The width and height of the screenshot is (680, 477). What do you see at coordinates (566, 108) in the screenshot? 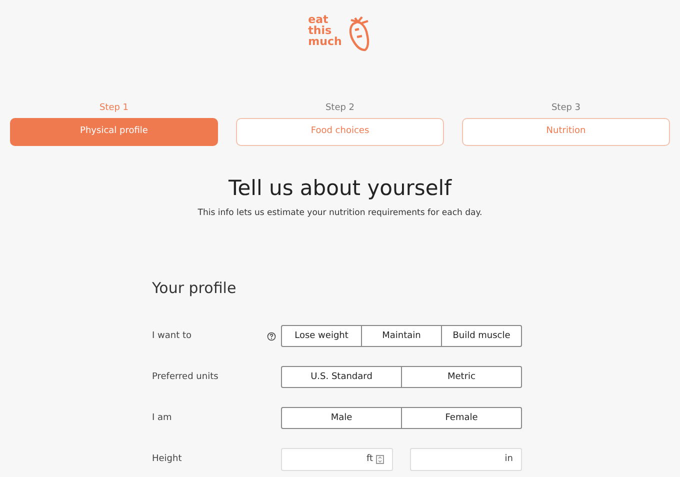
I see `step-label: Step 3` at bounding box center [566, 108].